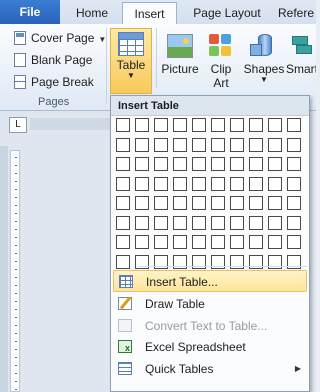 The width and height of the screenshot is (320, 392). Describe the element at coordinates (125, 346) in the screenshot. I see `excel-spreadsheet-icon` at that location.